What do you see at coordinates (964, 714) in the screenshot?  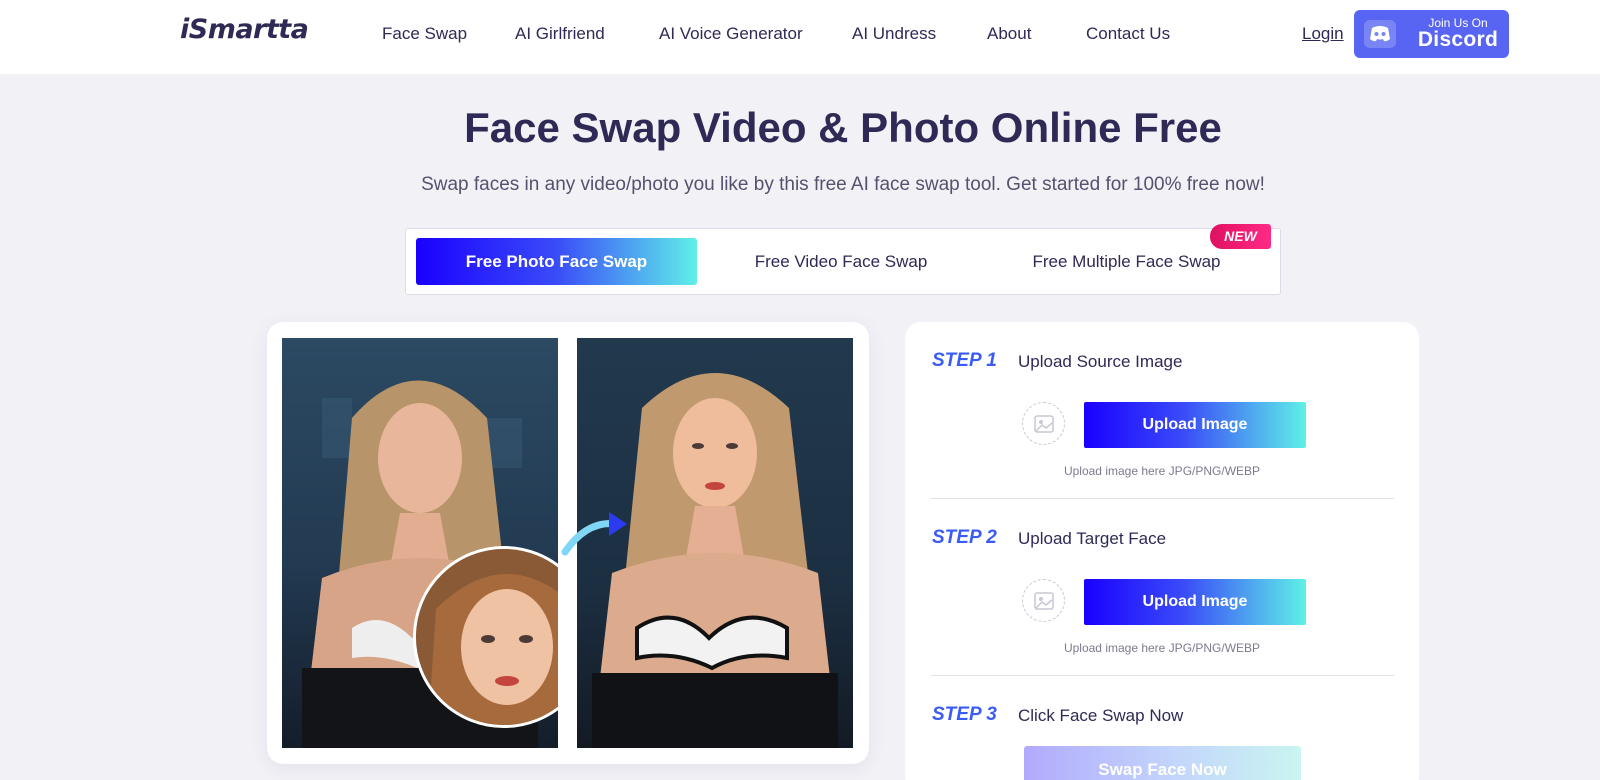 I see `step-3-label: STEP 3` at bounding box center [964, 714].